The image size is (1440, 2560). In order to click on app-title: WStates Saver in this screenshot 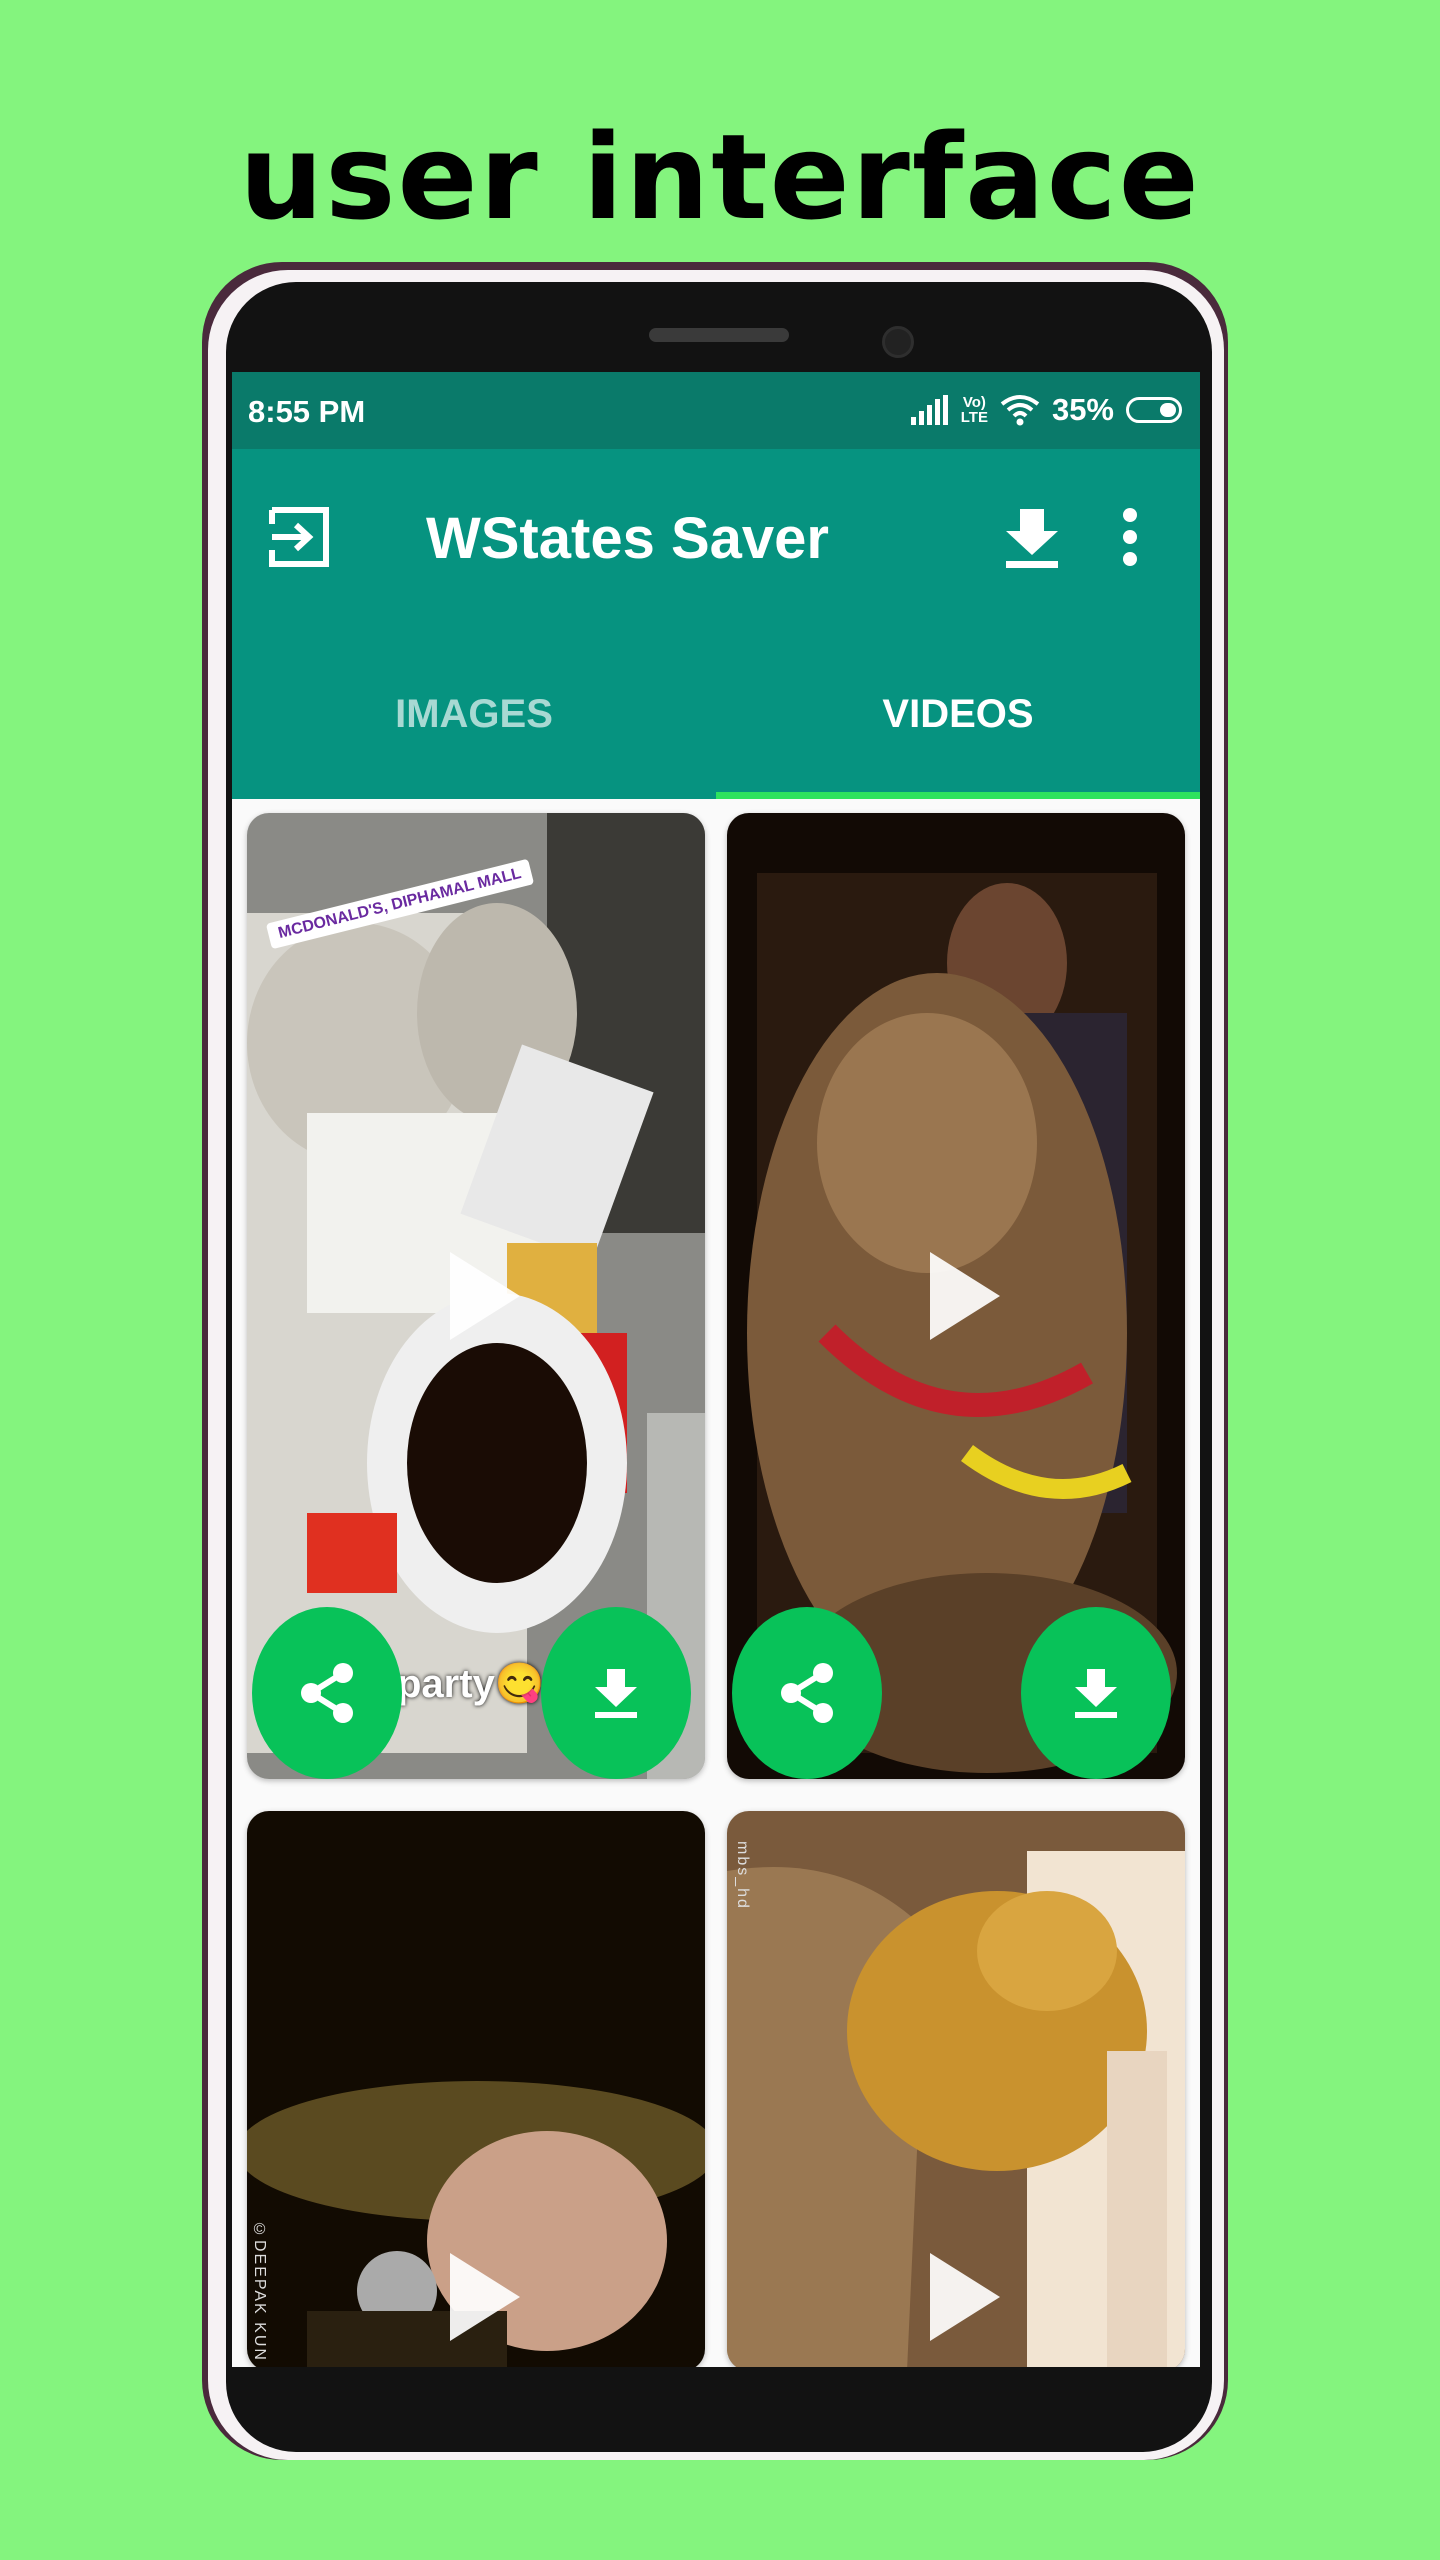, I will do `click(627, 538)`.